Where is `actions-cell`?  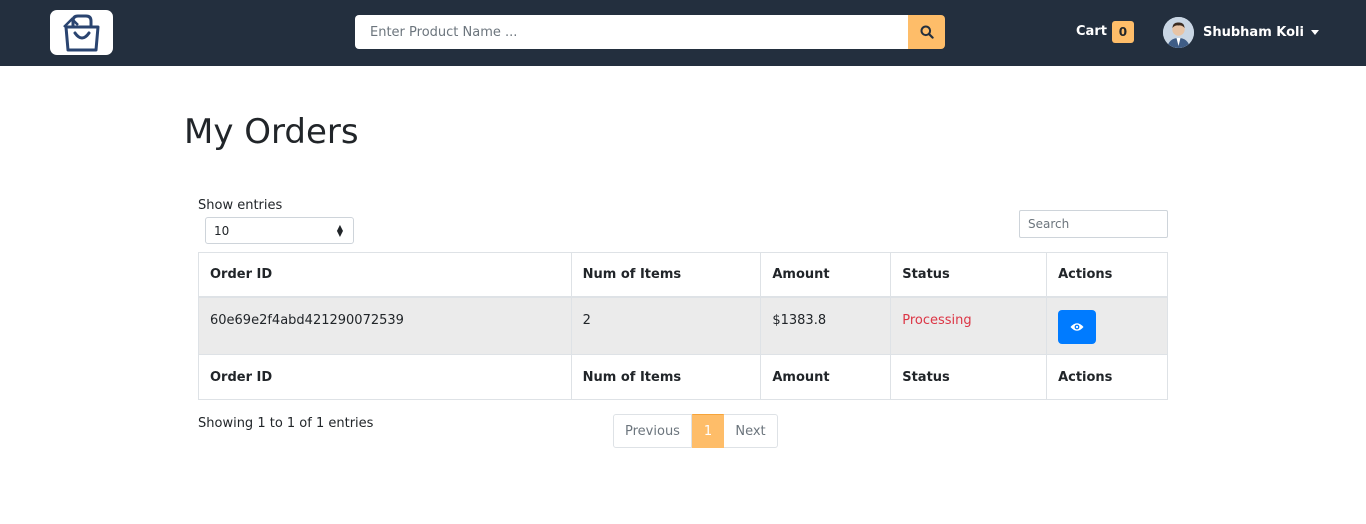
actions-cell is located at coordinates (1107, 325).